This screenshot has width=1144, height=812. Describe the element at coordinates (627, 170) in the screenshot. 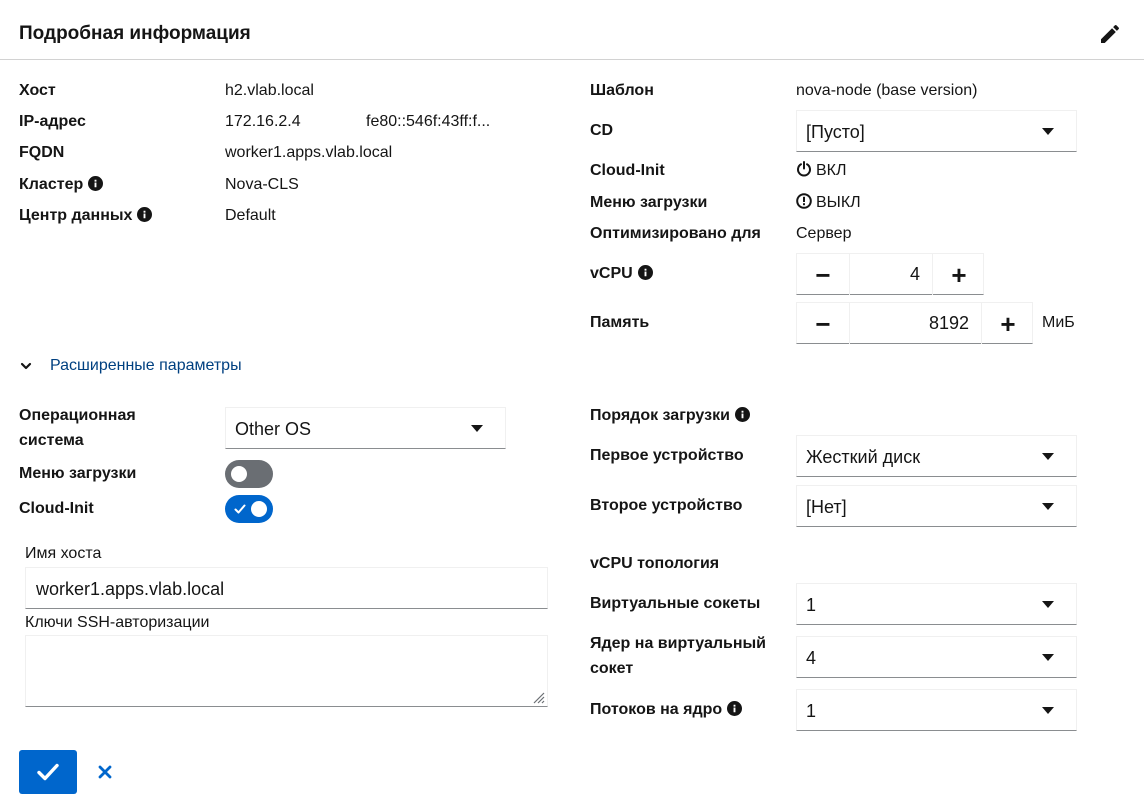

I see `cloudinit-label: Cloud-Init` at that location.